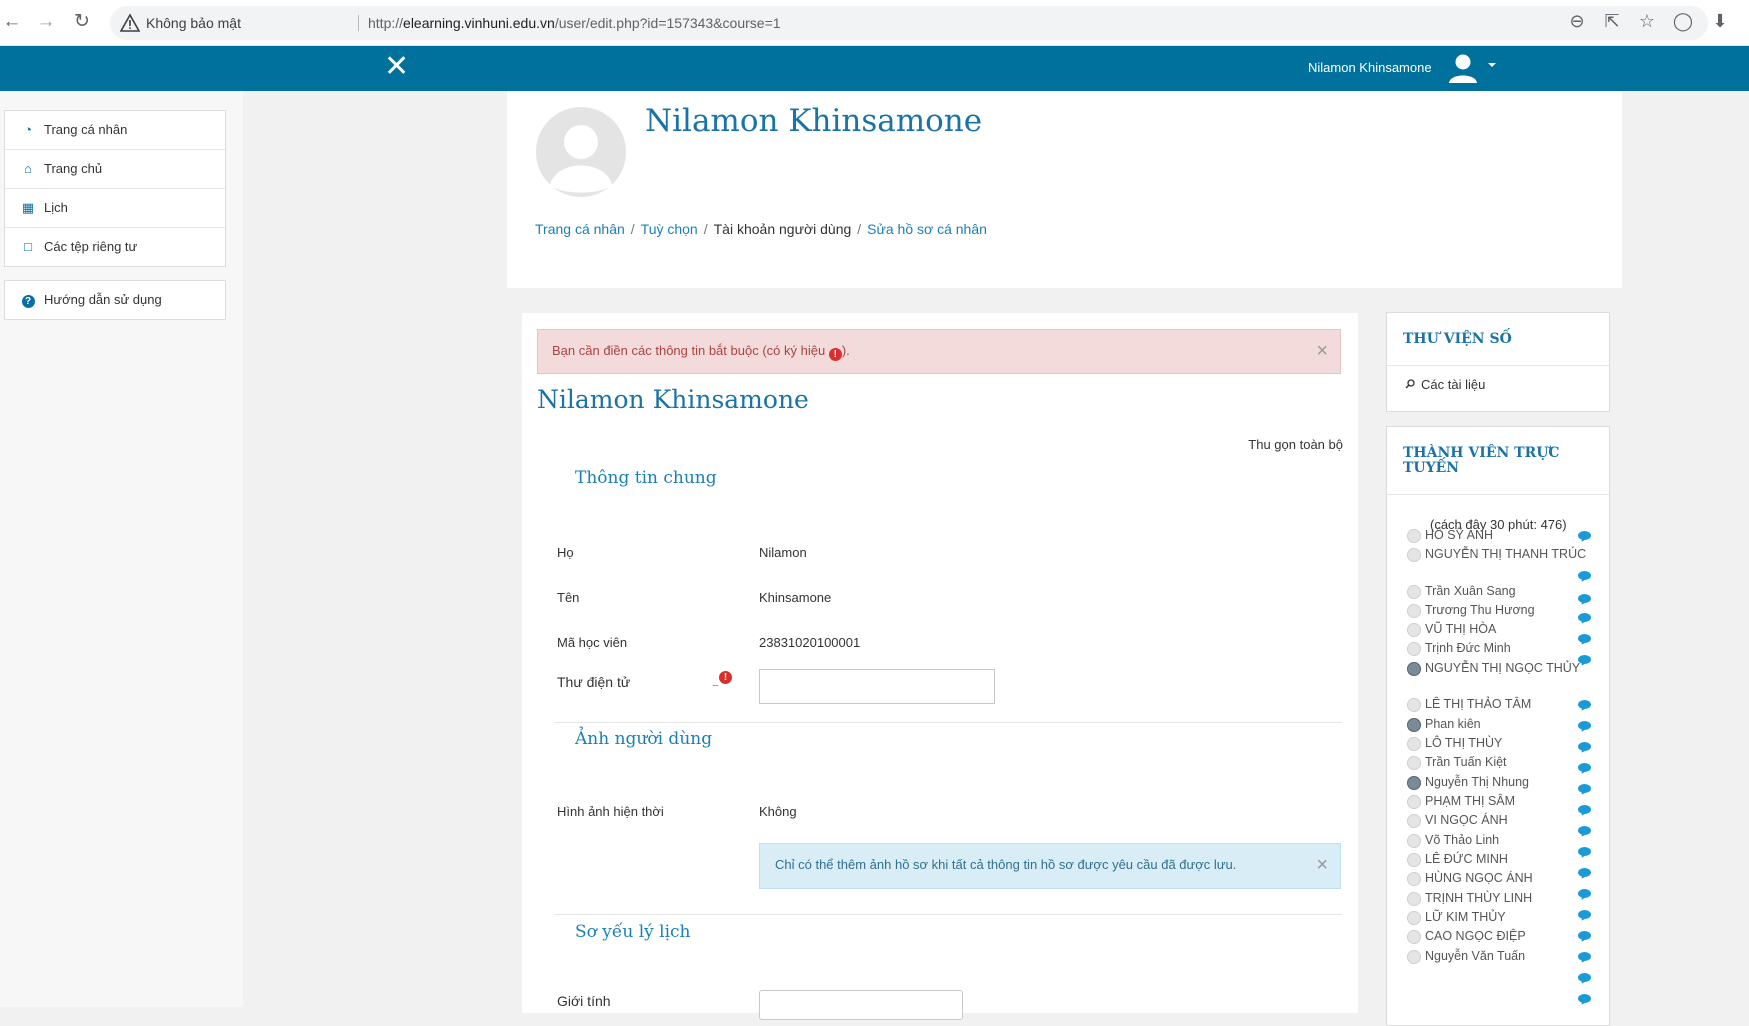  Describe the element at coordinates (1507, 705) in the screenshot. I see `online-user-item: LÊ THỊ THẢO TÂM` at that location.